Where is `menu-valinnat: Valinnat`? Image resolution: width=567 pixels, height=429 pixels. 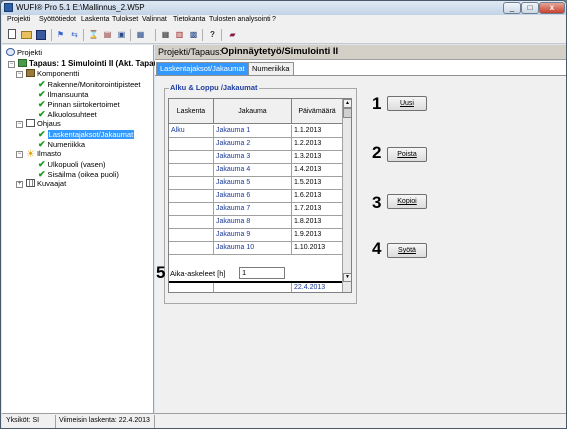
menu-valinnat: Valinnat is located at coordinates (154, 19).